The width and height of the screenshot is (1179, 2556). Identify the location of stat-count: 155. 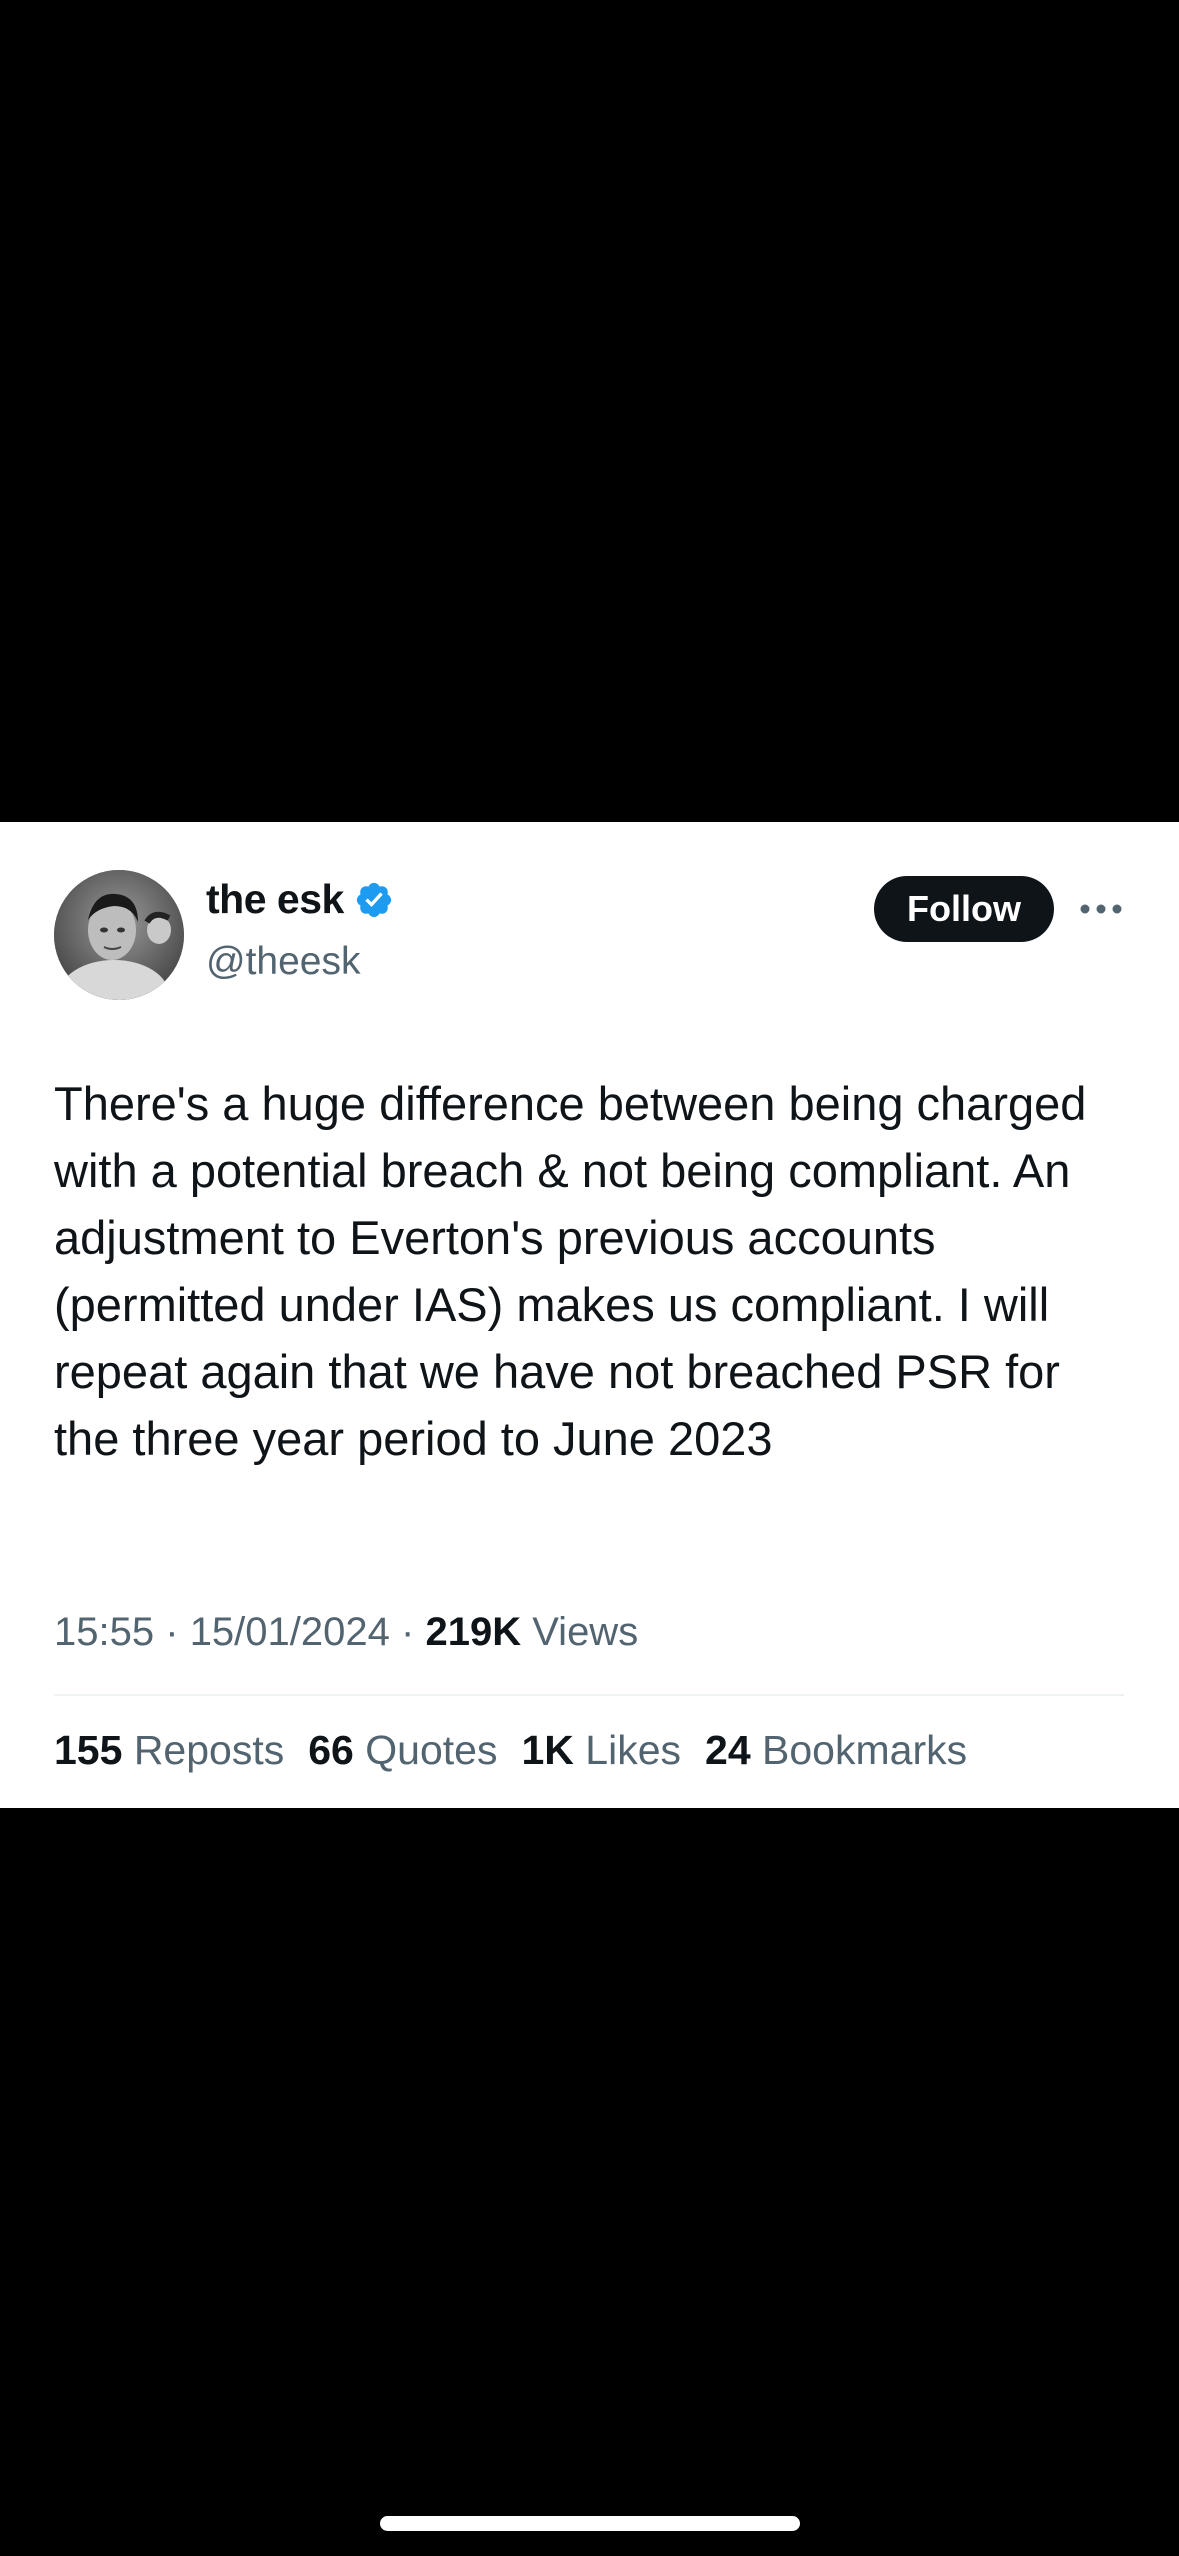
(88, 1750).